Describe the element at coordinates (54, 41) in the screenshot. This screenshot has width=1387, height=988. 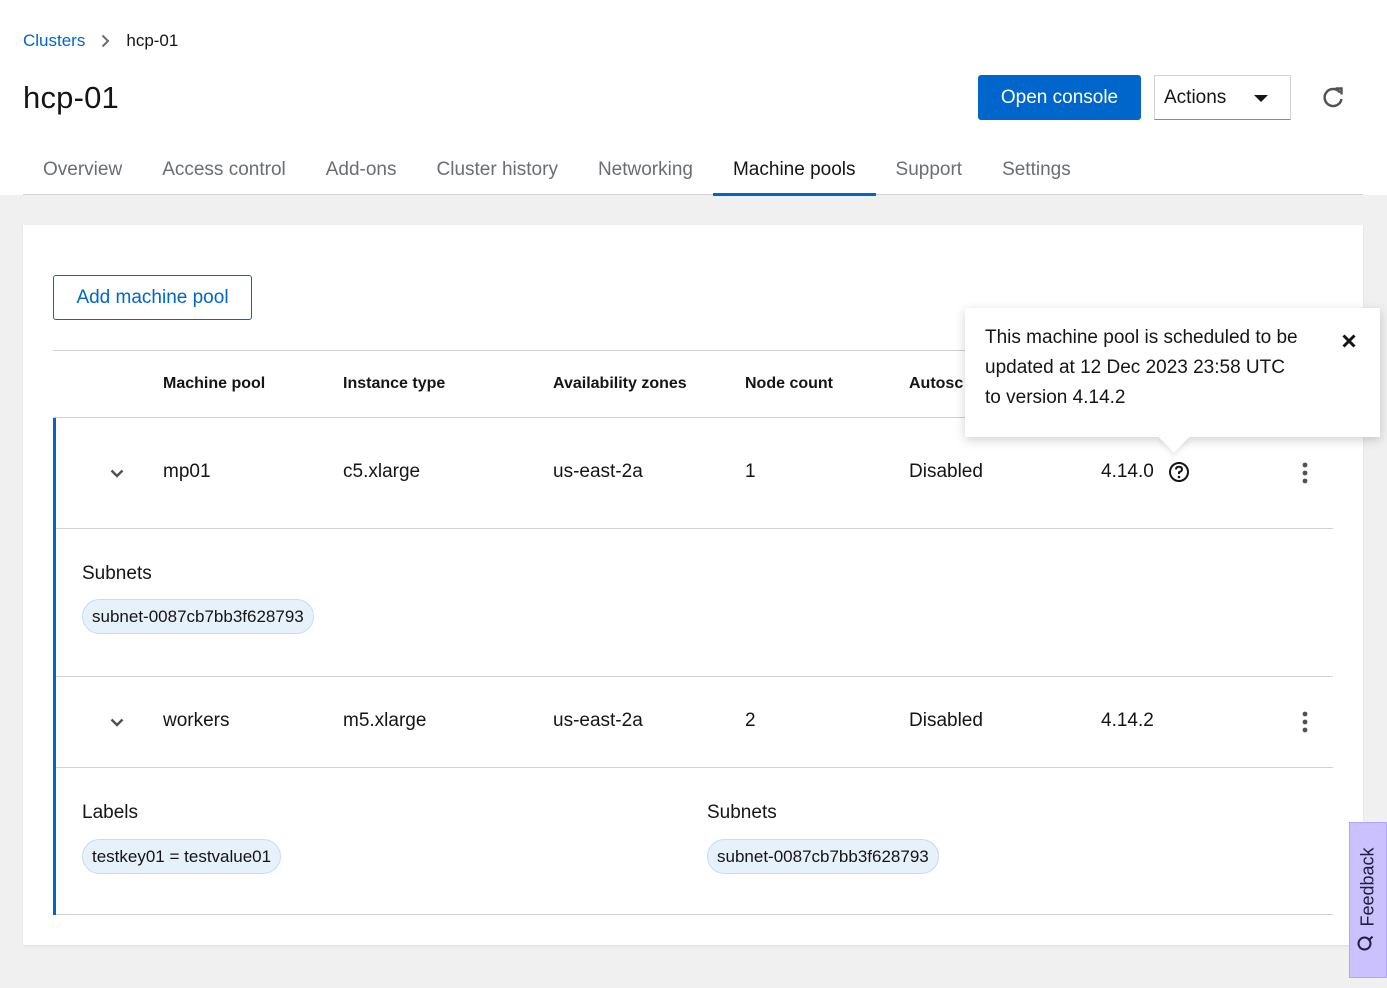
I see `breadcrumb-clusters-link: Clusters` at that location.